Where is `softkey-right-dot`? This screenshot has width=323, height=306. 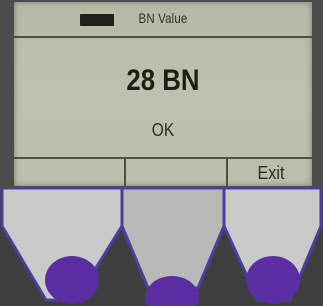 softkey-right-dot is located at coordinates (273, 280).